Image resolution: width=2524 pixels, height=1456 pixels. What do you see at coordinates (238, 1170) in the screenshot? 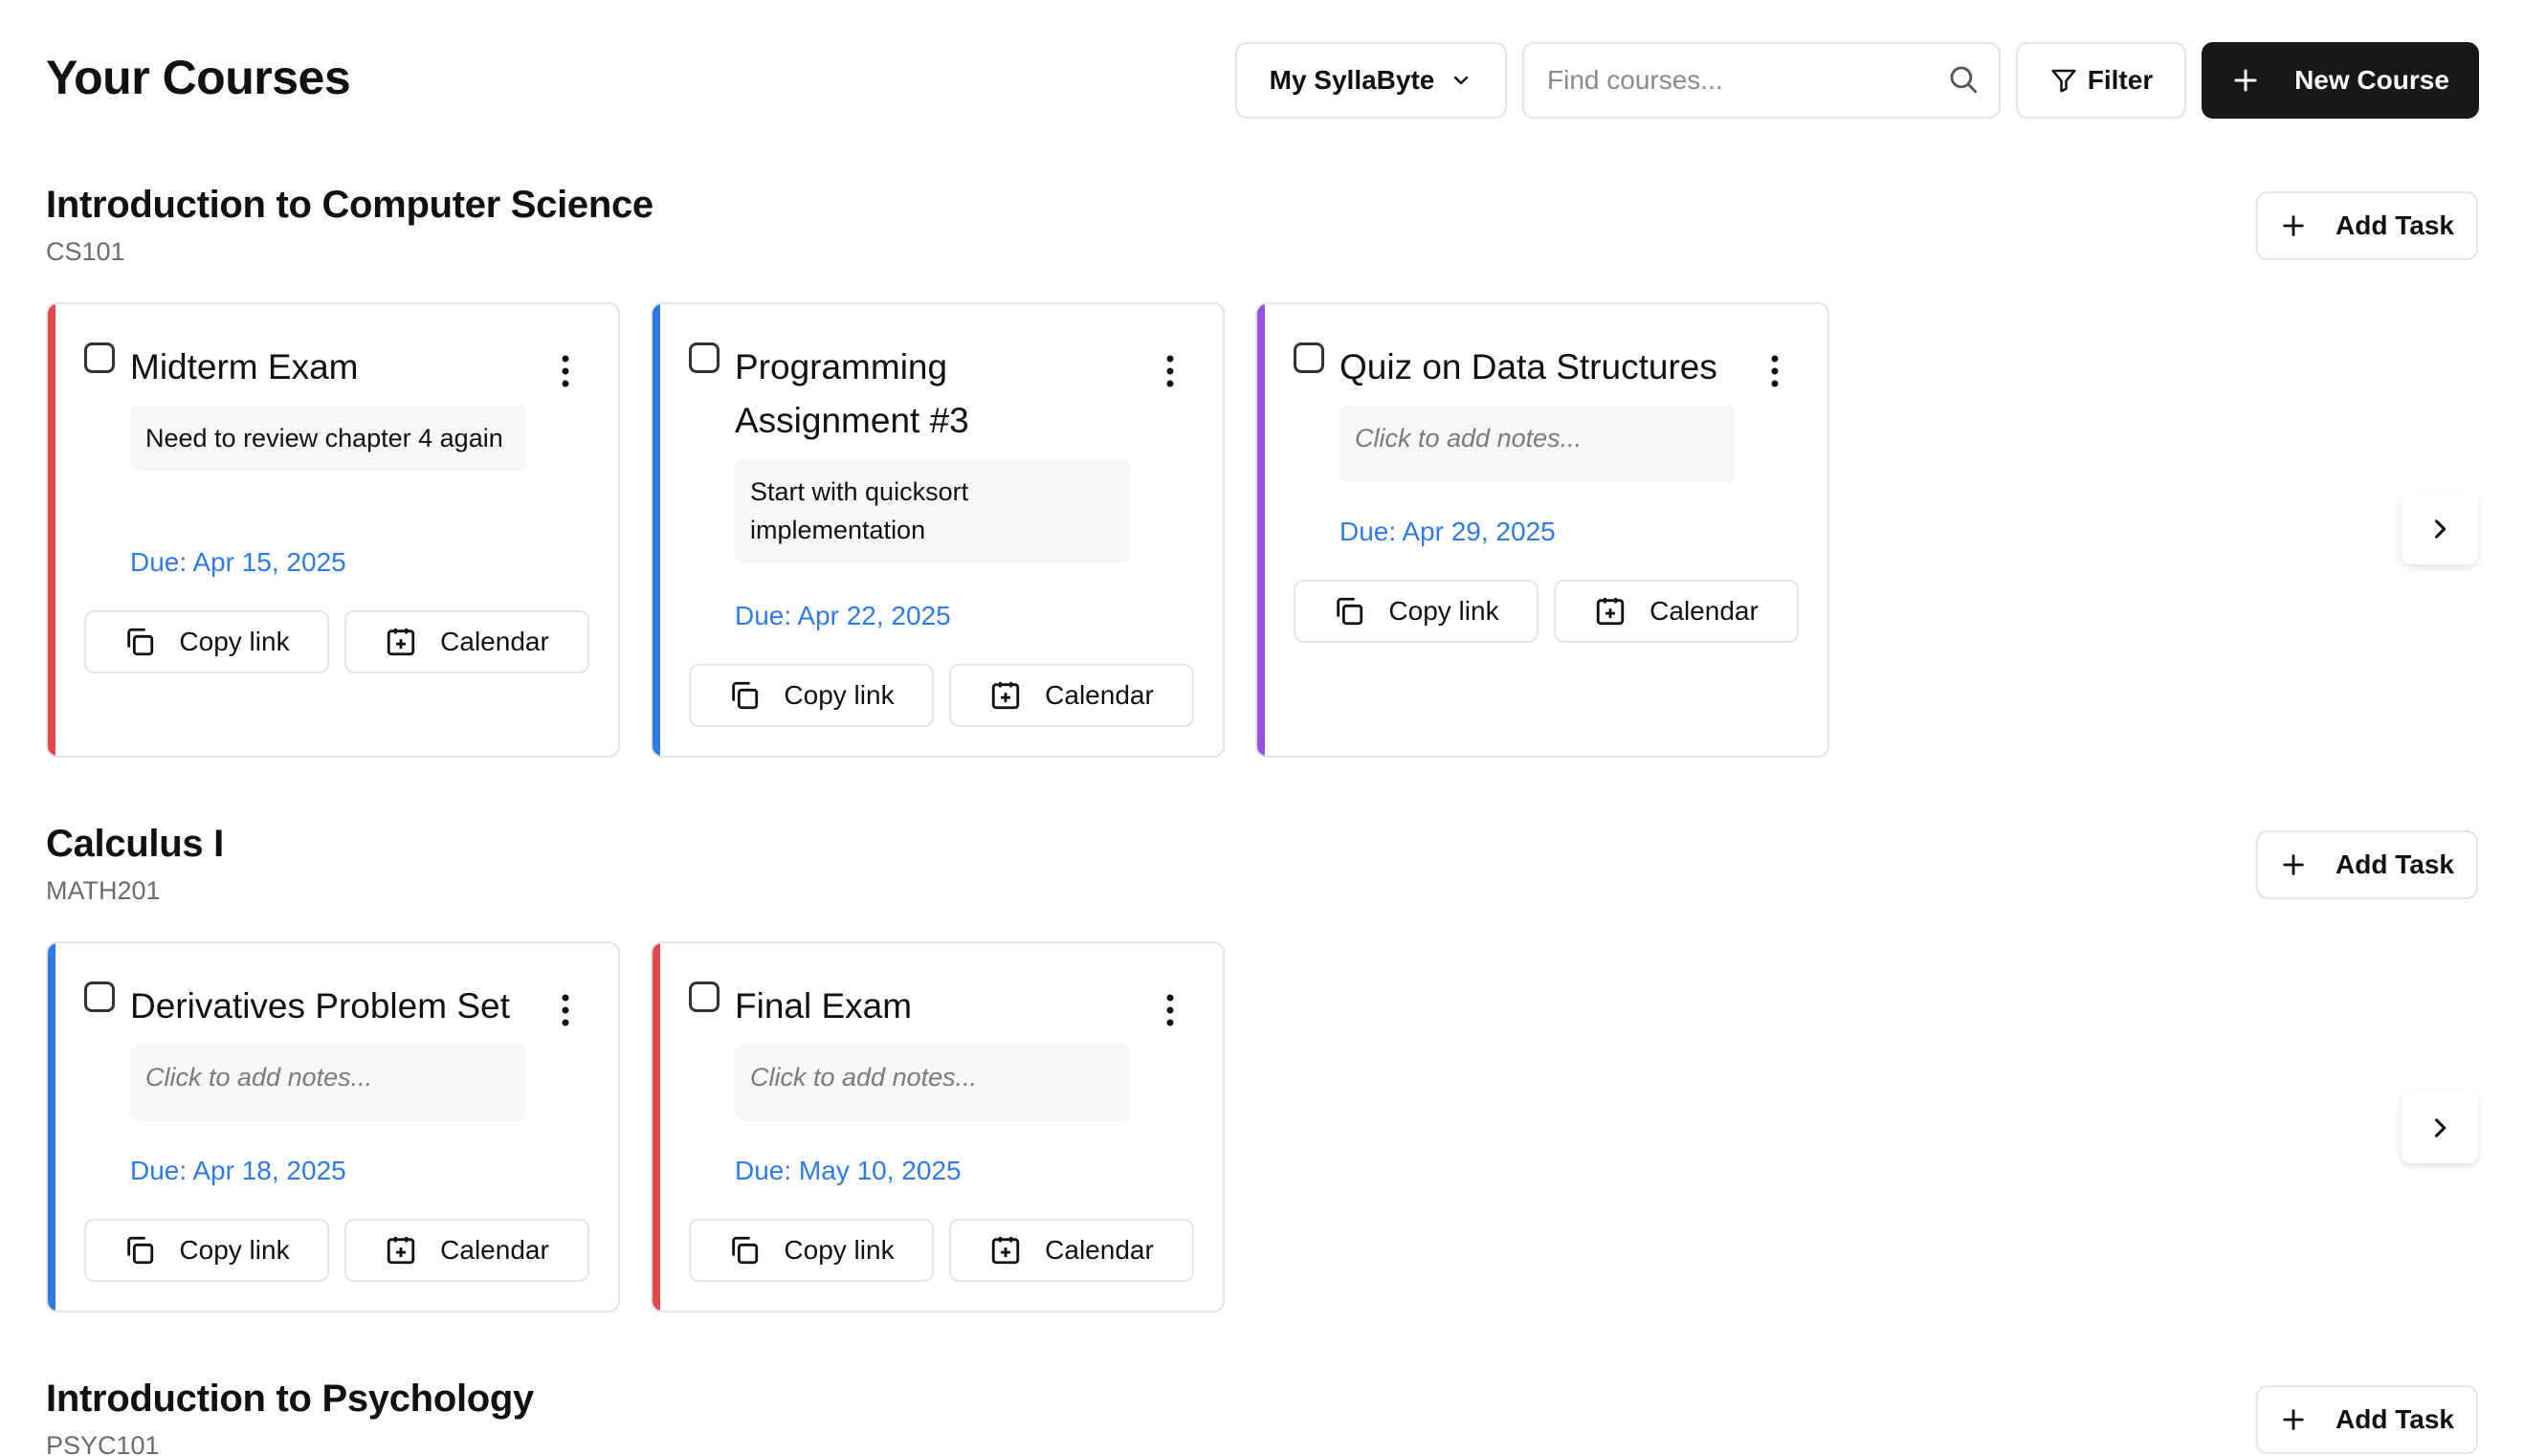
I see `task-due-date: Due: Apr 18, 2025` at bounding box center [238, 1170].